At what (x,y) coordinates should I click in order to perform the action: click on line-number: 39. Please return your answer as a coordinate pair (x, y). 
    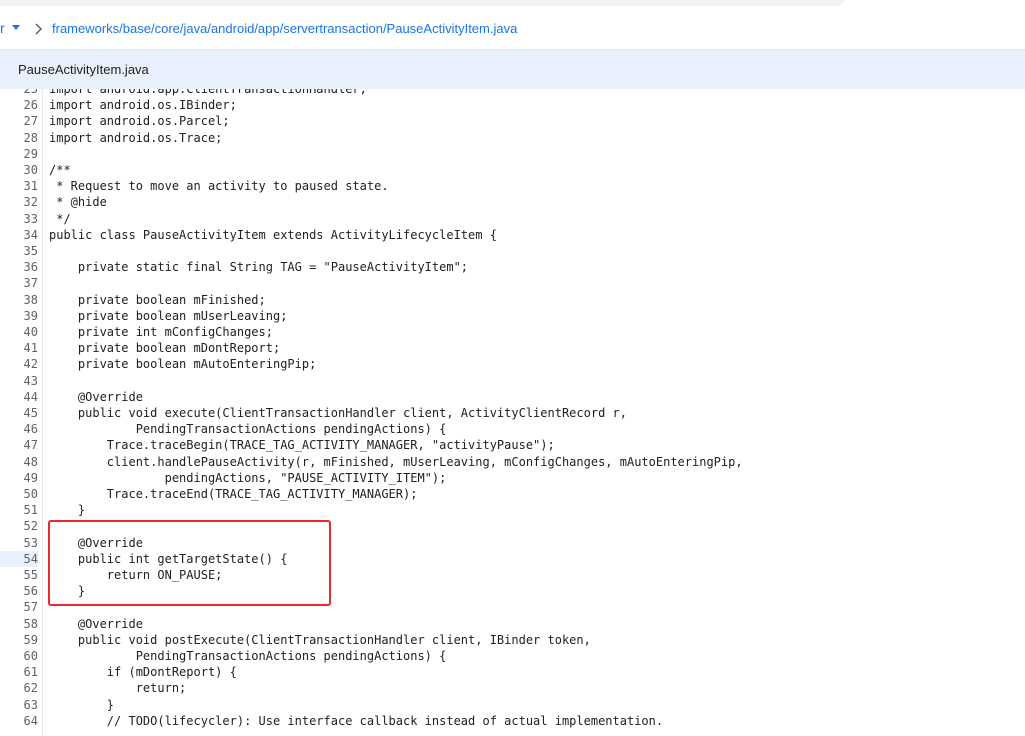
    Looking at the image, I should click on (19, 316).